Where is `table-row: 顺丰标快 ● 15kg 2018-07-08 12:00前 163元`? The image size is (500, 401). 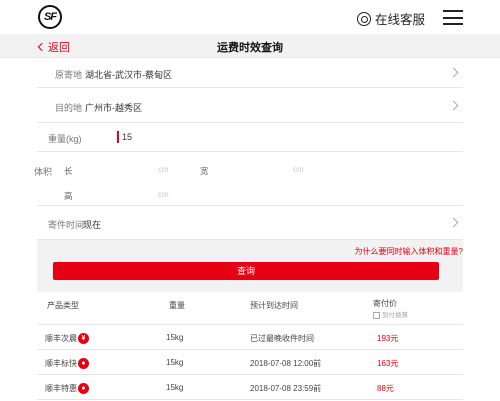 table-row: 顺丰标快 ● 15kg 2018-07-08 12:00前 163元 is located at coordinates (250, 362).